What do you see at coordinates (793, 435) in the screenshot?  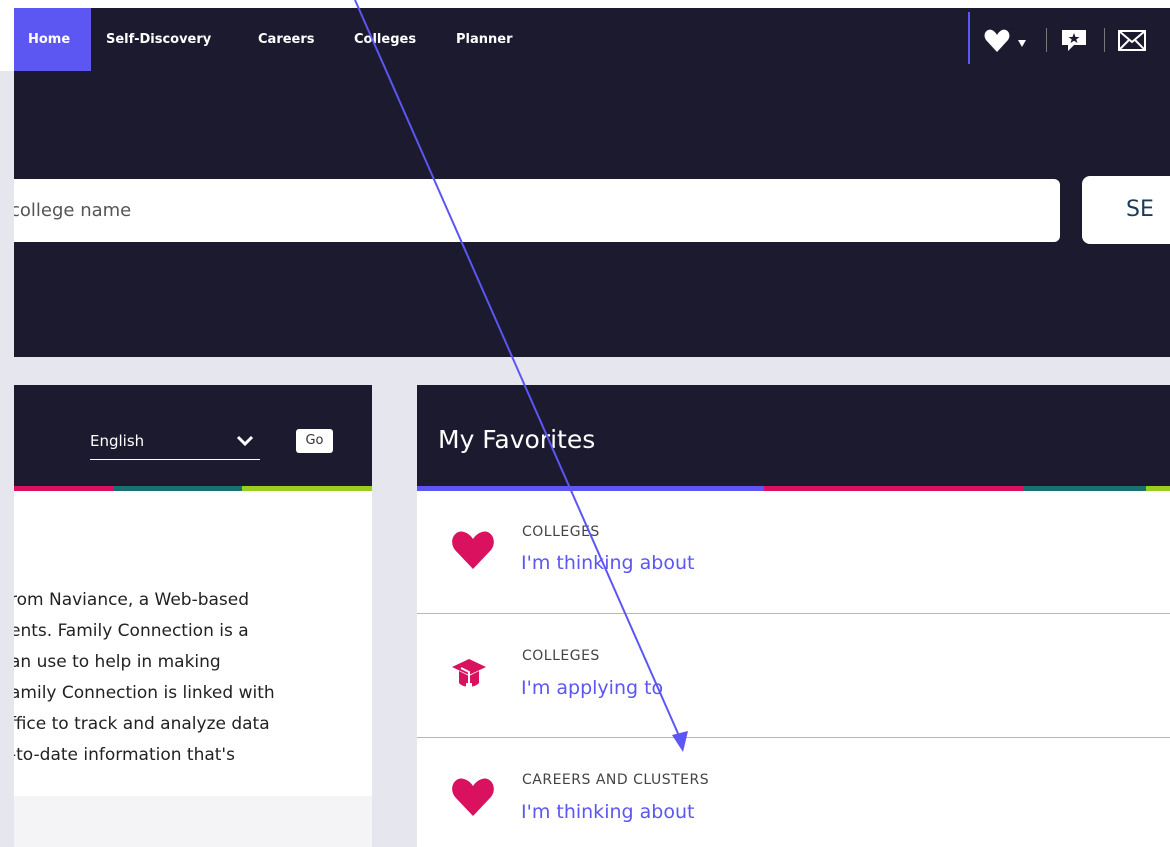 I see `my-favorites-header: My Favorites` at bounding box center [793, 435].